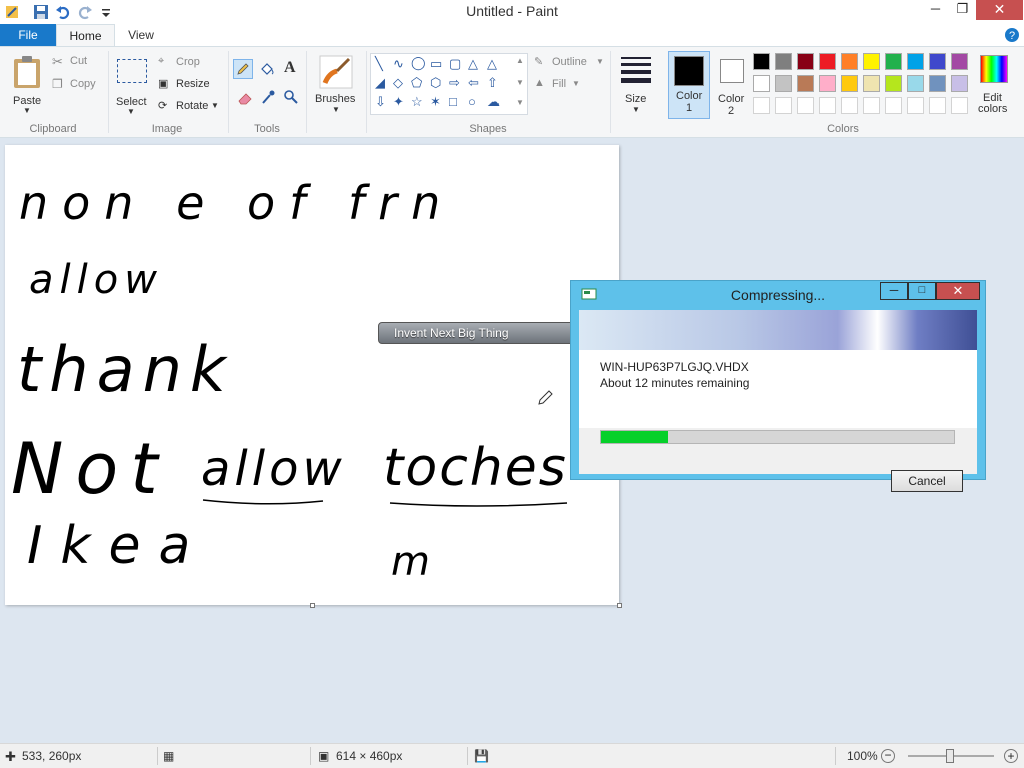 The image size is (1024, 768). I want to click on fill-button: ▲ Fill ▼, so click(564, 85).